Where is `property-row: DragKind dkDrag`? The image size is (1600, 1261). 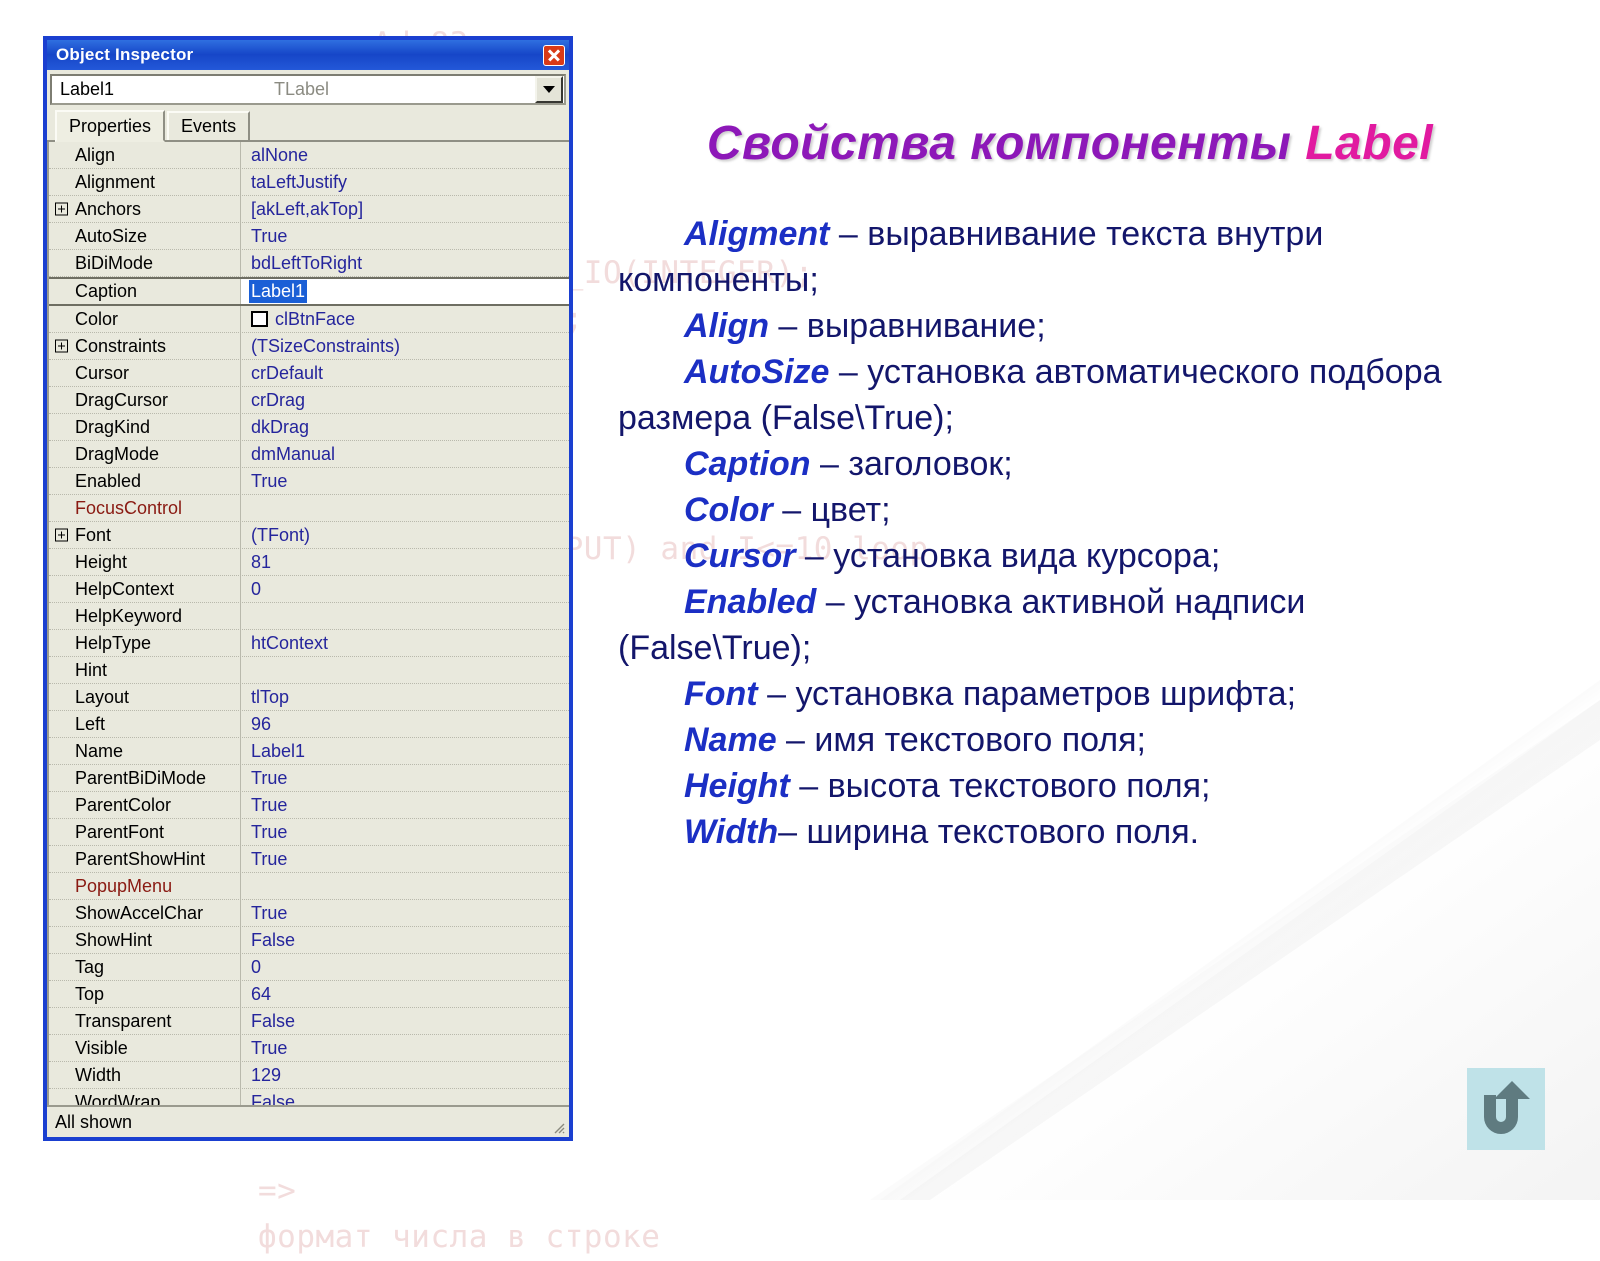
property-row: DragKind dkDrag is located at coordinates (309, 427).